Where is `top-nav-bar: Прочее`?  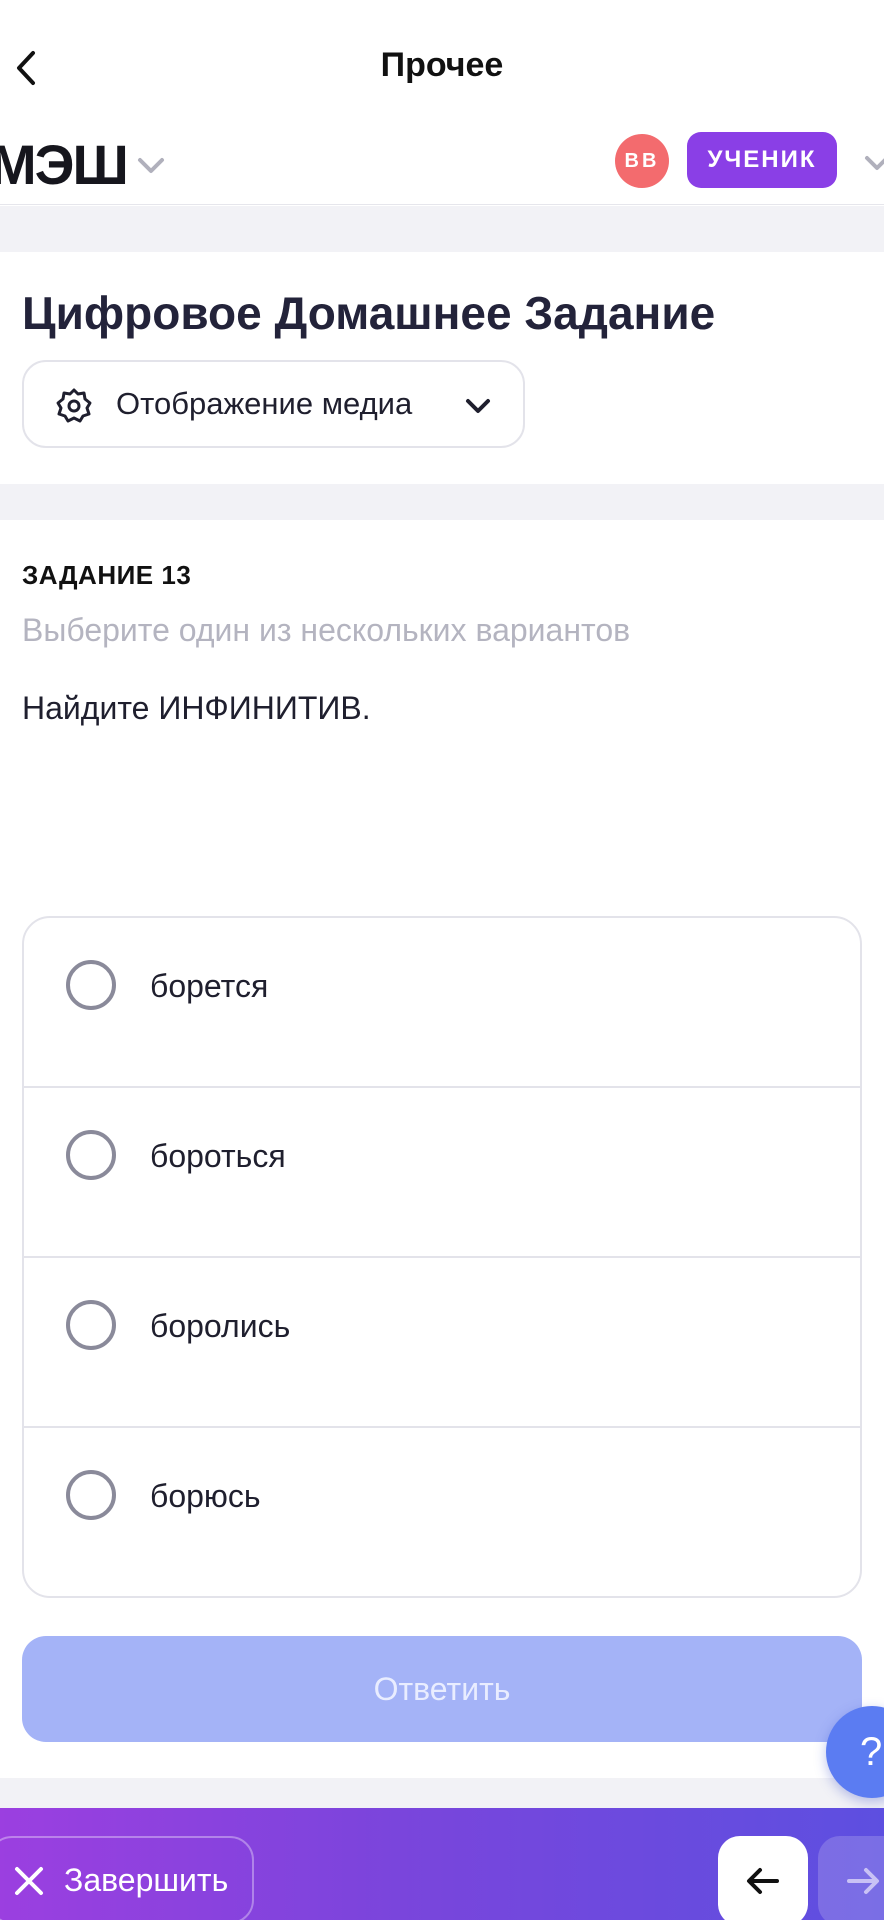
top-nav-bar: Прочее is located at coordinates (442, 68).